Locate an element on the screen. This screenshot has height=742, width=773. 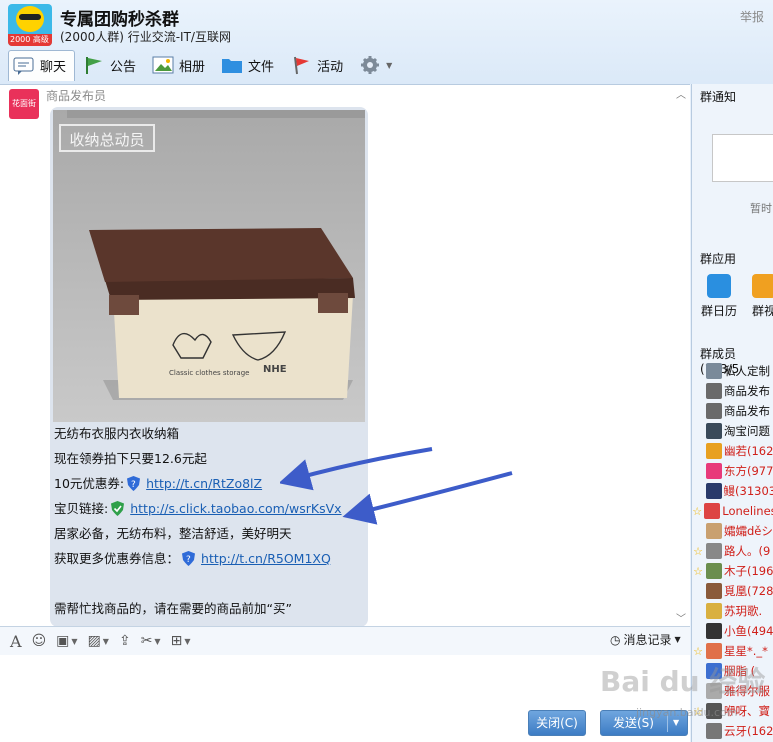
member-item: 鳗(31303 is located at coordinates (732, 491).